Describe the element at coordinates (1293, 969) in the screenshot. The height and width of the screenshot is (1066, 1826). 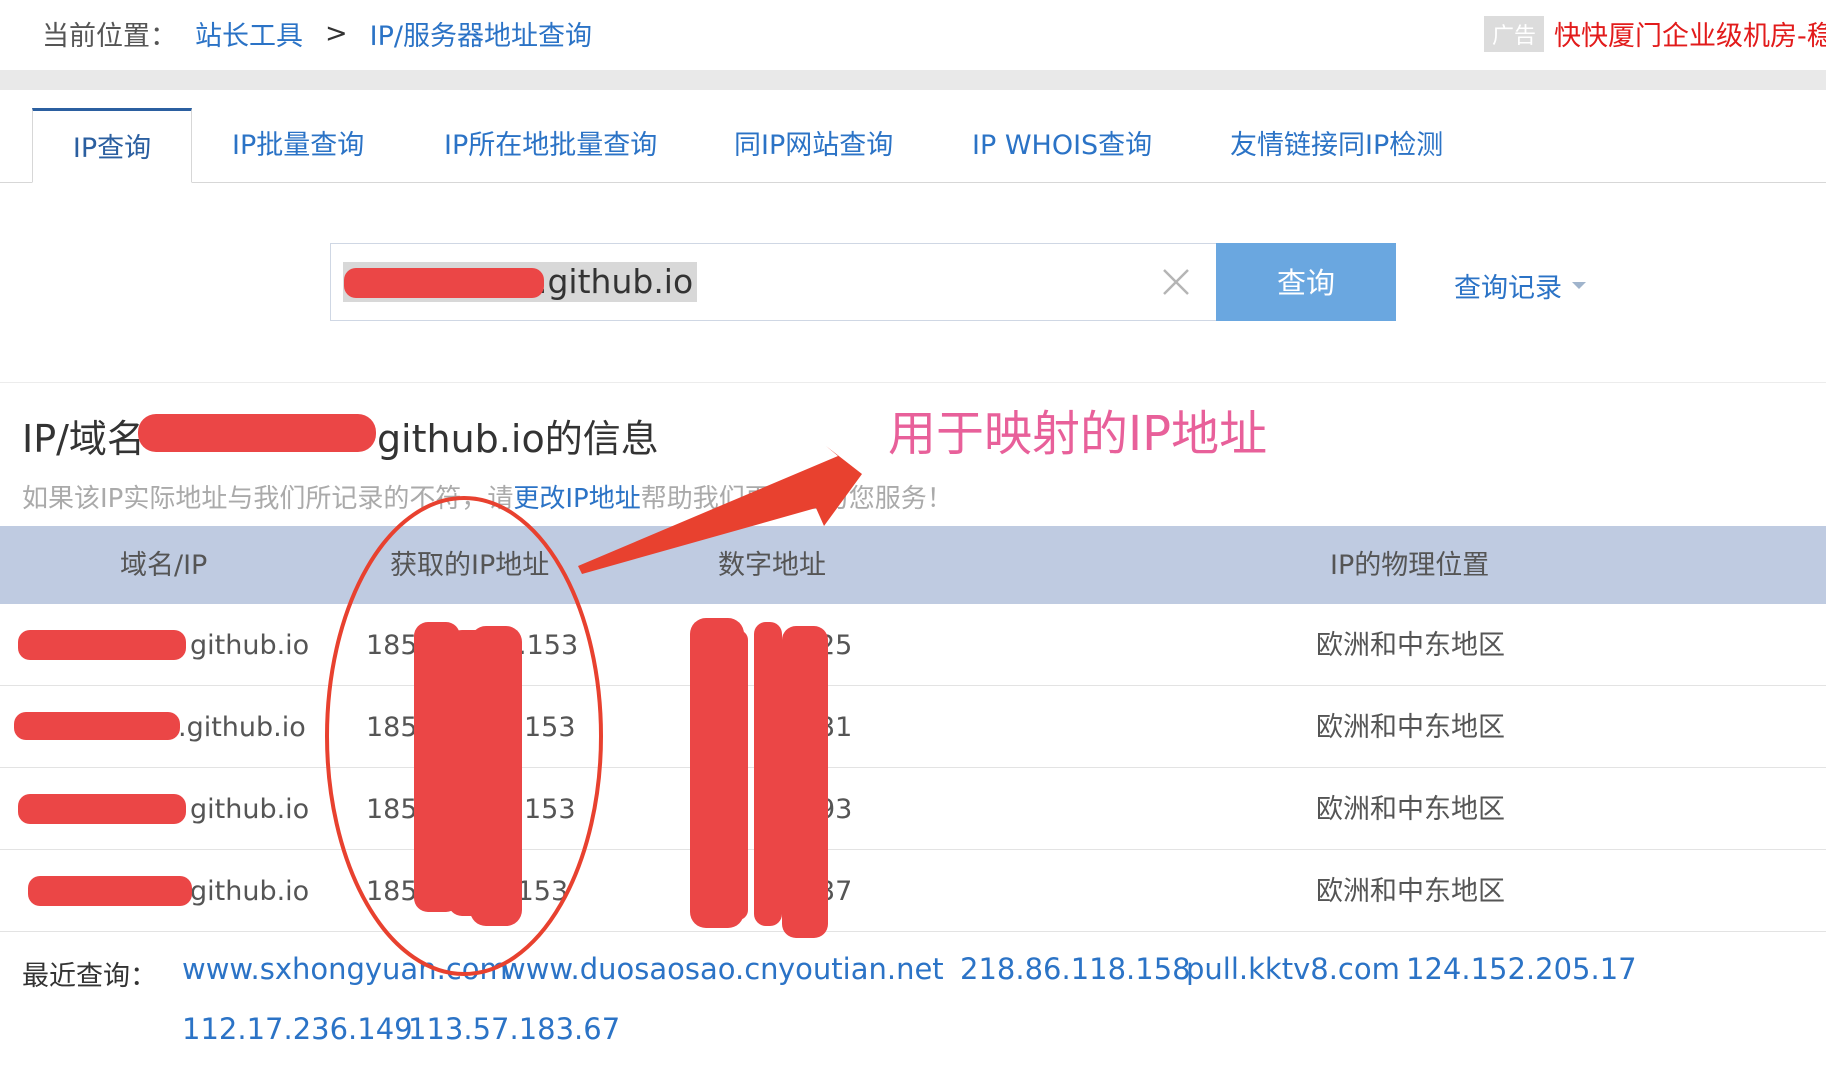
I see `recent-query-link: pull.kktv8.com` at that location.